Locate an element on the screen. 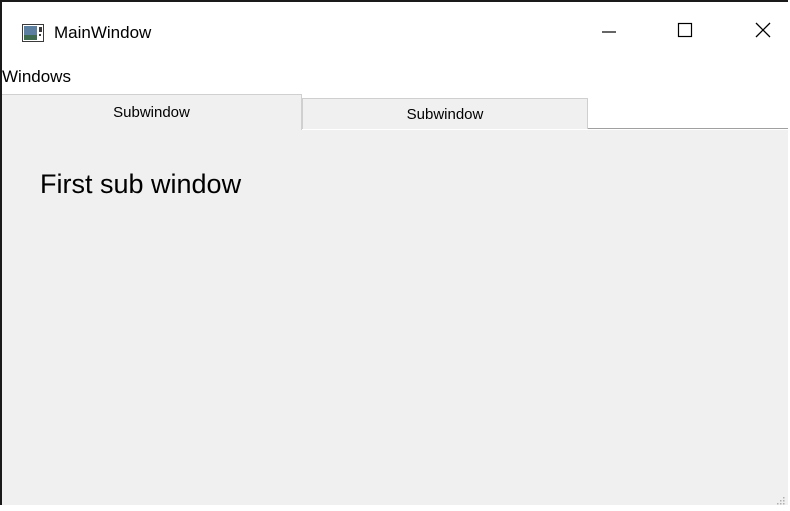 Image resolution: width=790 pixels, height=511 pixels. minimize-icon is located at coordinates (609, 32).